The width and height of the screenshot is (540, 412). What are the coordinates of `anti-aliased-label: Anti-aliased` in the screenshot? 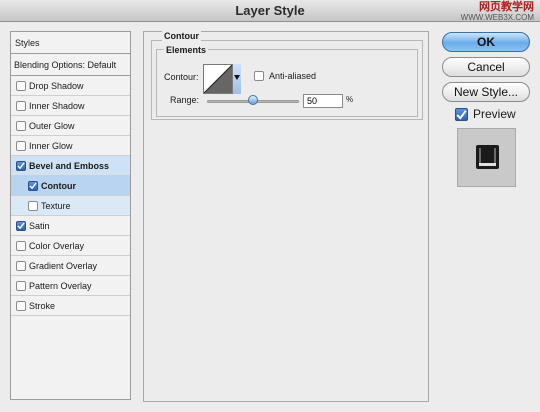 It's located at (293, 76).